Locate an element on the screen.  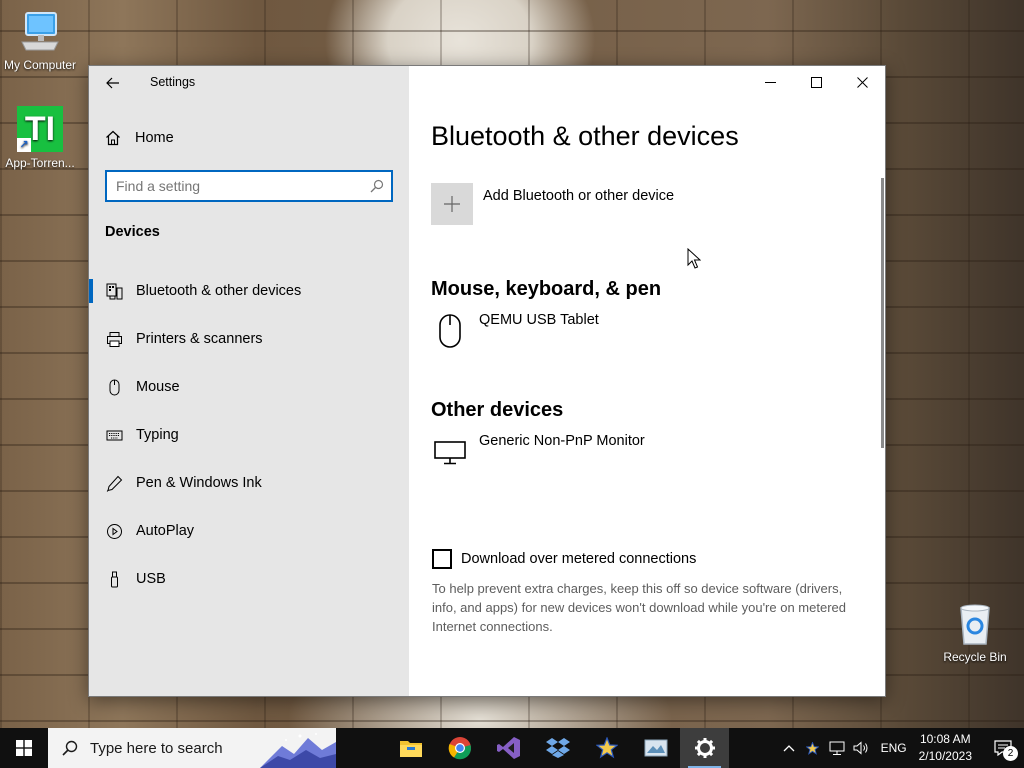
clock-time: 10:08 AM is located at coordinates (945, 739).